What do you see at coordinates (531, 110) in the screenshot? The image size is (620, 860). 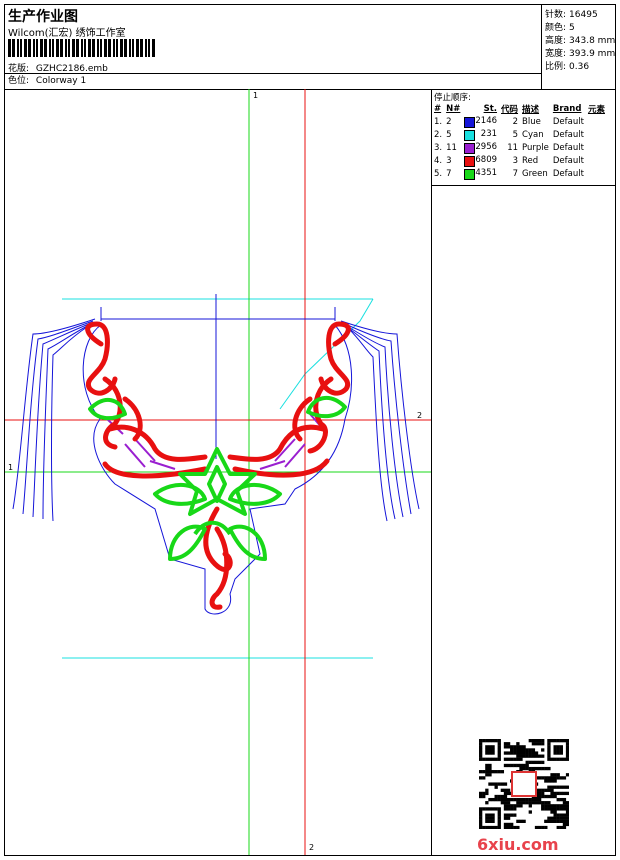 I see `col-desc: 描述` at bounding box center [531, 110].